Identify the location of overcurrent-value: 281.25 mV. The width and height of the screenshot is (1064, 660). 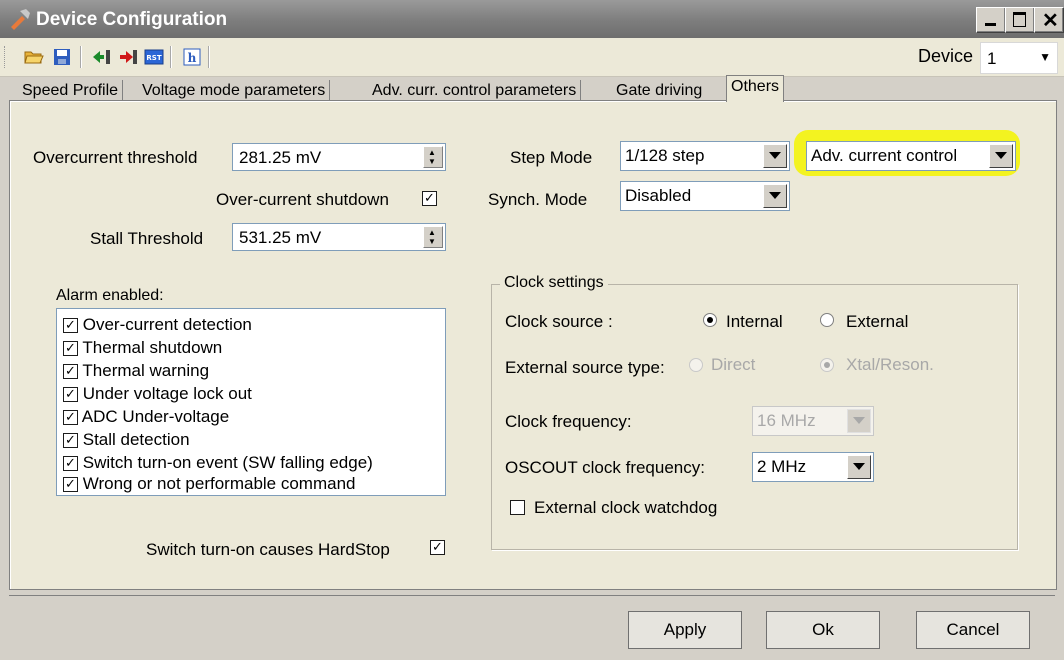
(280, 157).